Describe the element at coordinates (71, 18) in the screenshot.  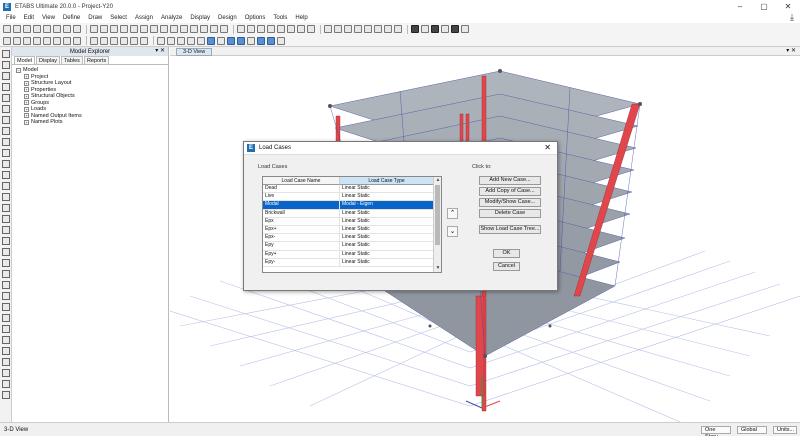
I see `menu-define: Define` at that location.